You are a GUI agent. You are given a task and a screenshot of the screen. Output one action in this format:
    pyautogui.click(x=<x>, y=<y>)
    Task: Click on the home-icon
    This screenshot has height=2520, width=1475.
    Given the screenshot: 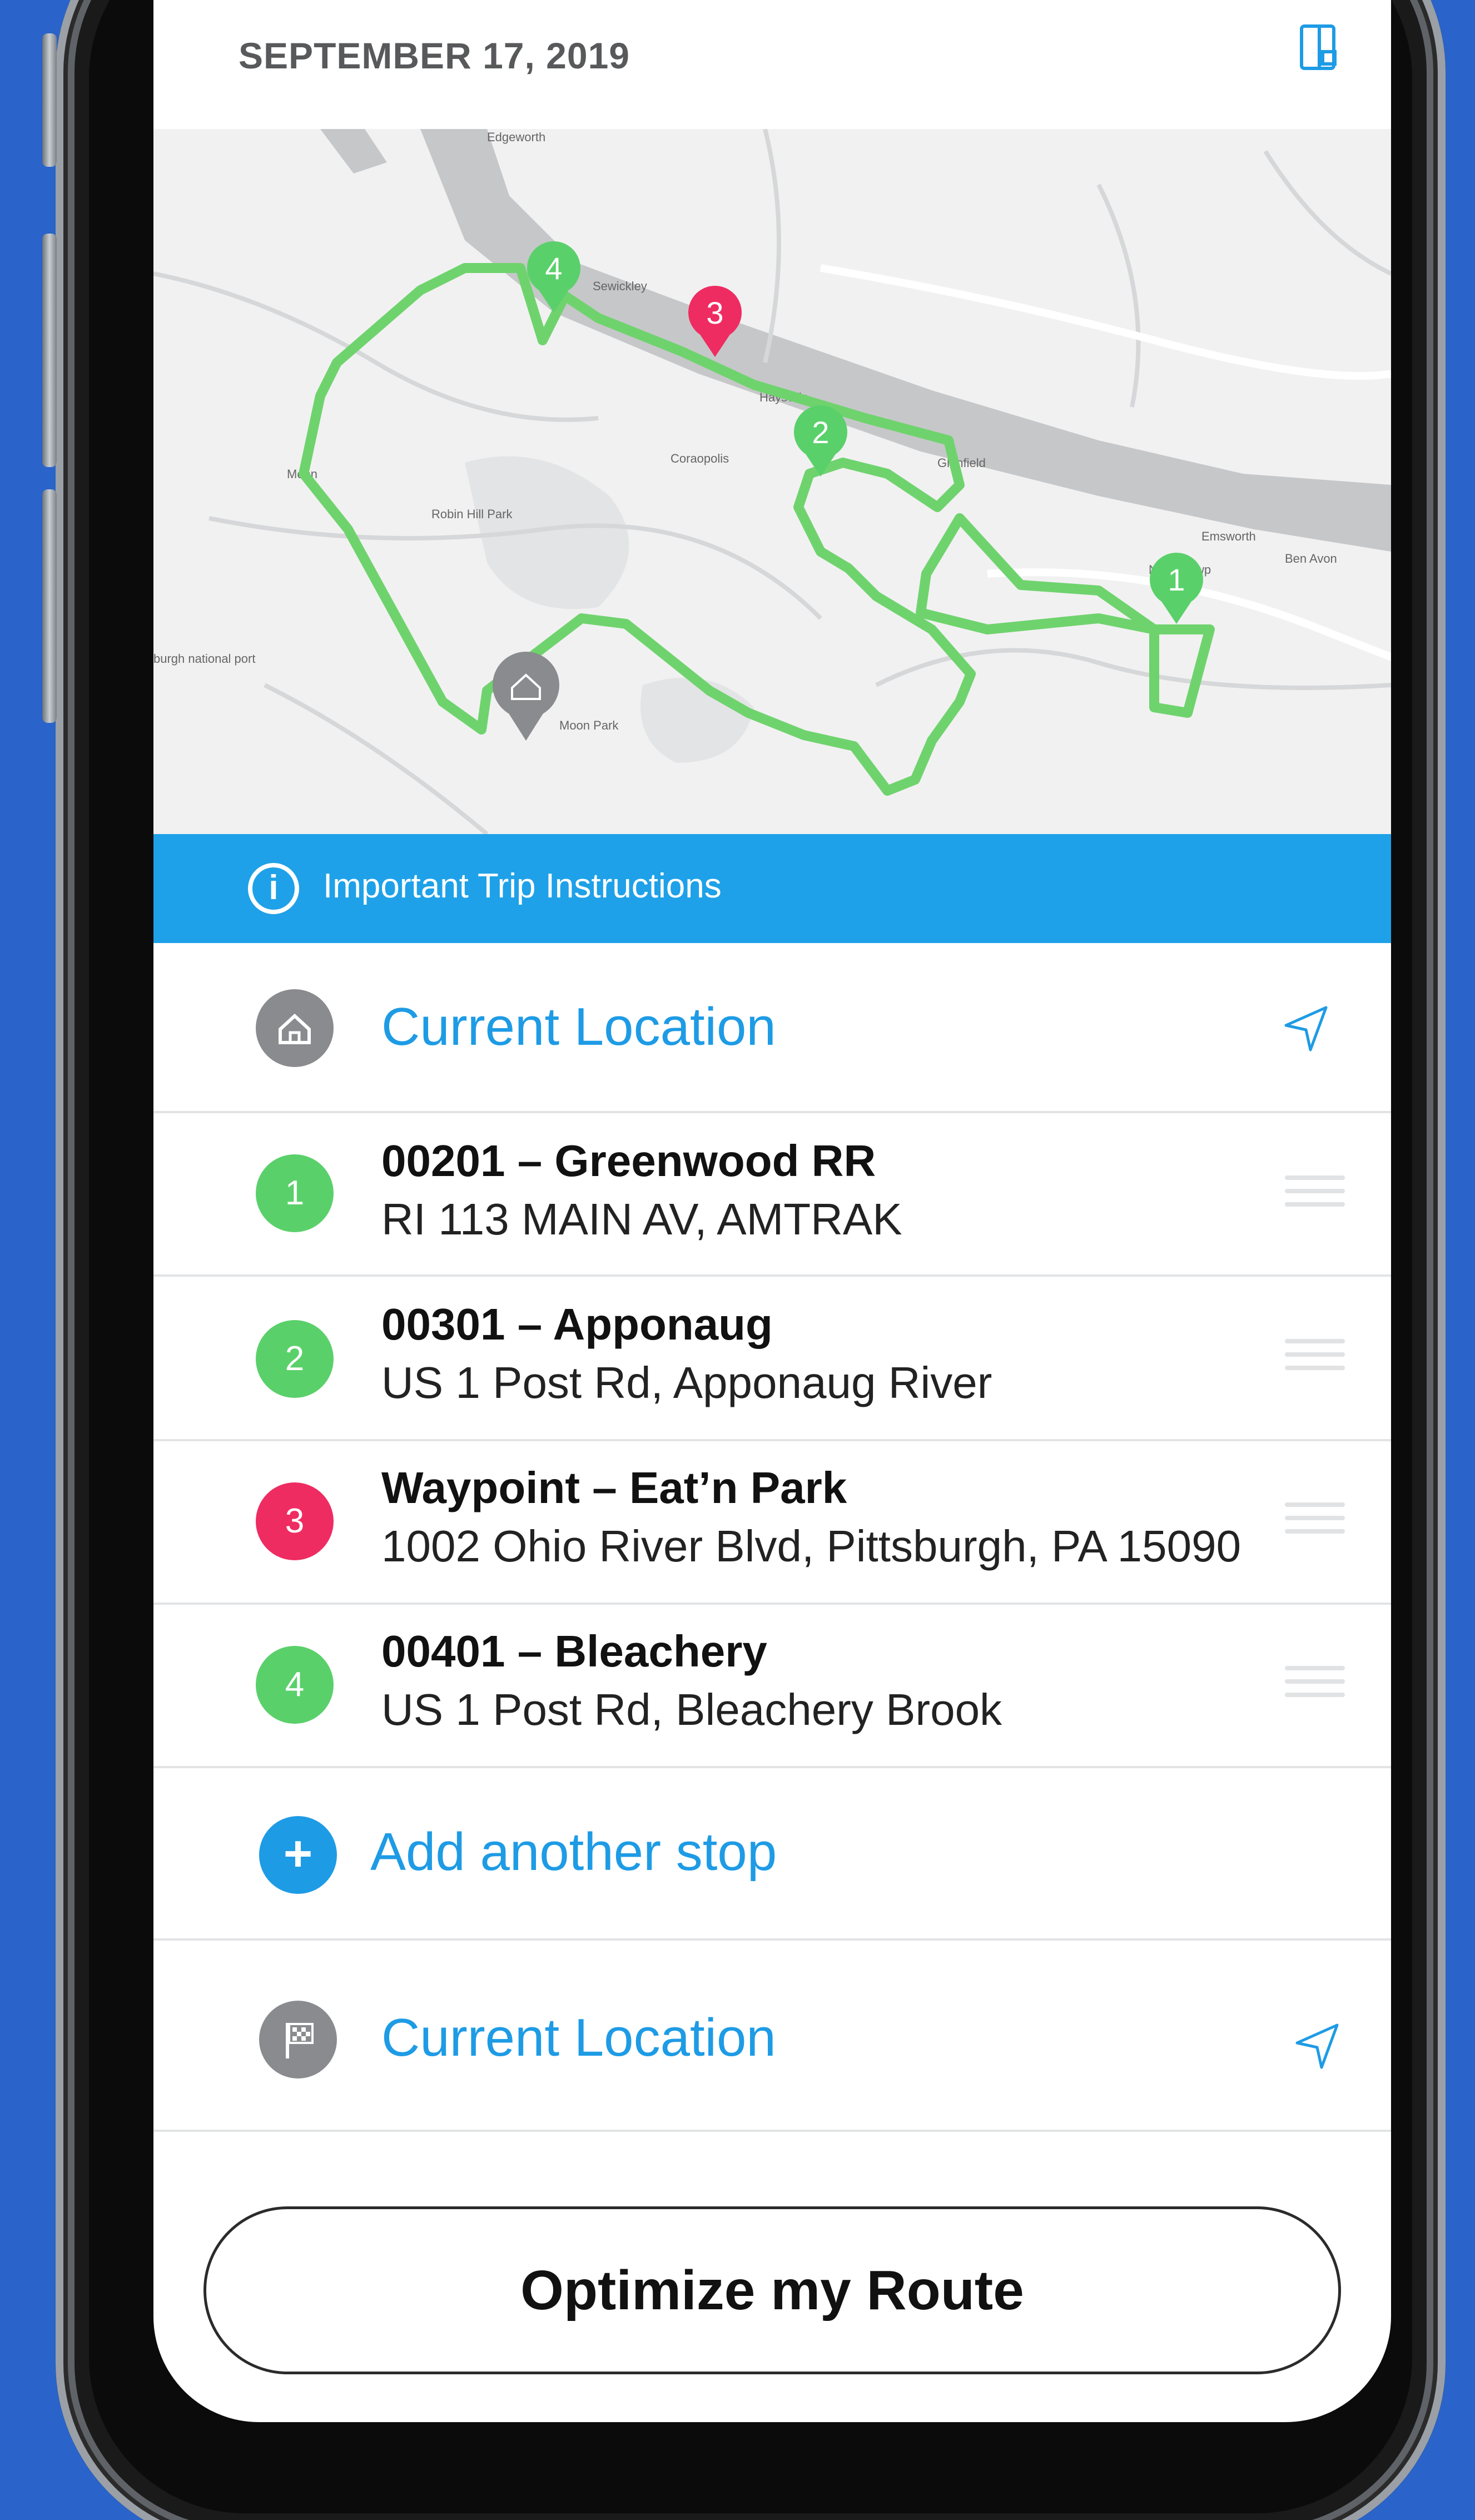 What is the action you would take?
    pyautogui.click(x=295, y=1028)
    